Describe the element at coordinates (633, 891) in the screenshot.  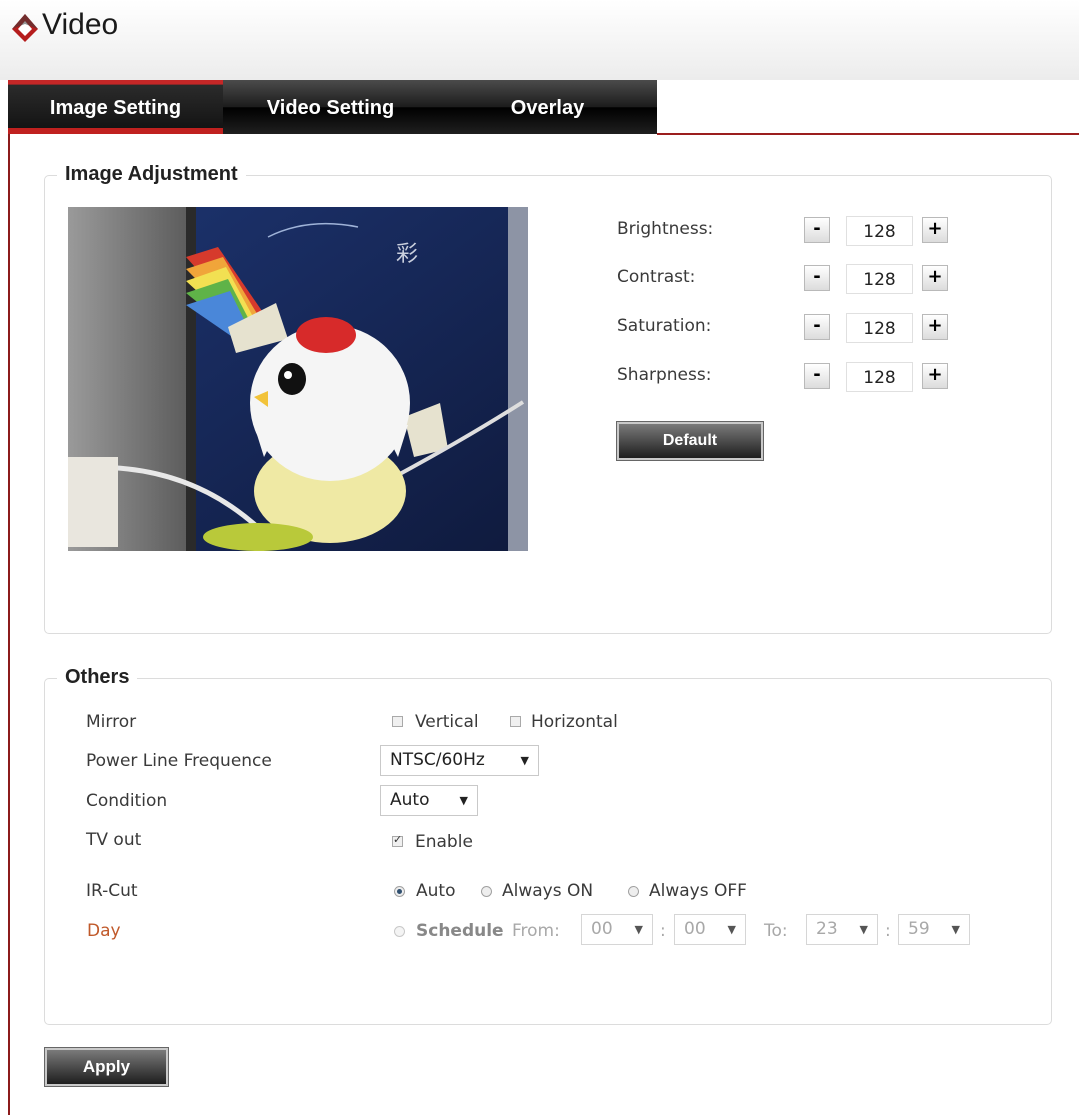
I see `ir-cut-always-off-radio` at that location.